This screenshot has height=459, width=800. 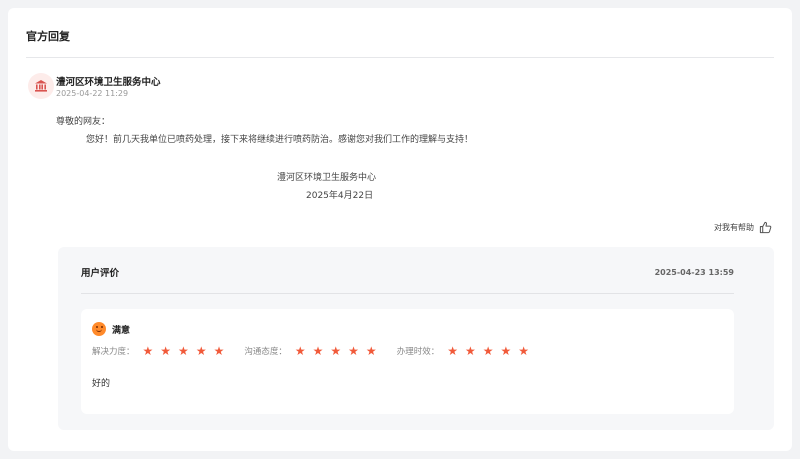 I want to click on rating-attitude: 沟通态度： ★ ★ ★ ★ ★, so click(x=310, y=351).